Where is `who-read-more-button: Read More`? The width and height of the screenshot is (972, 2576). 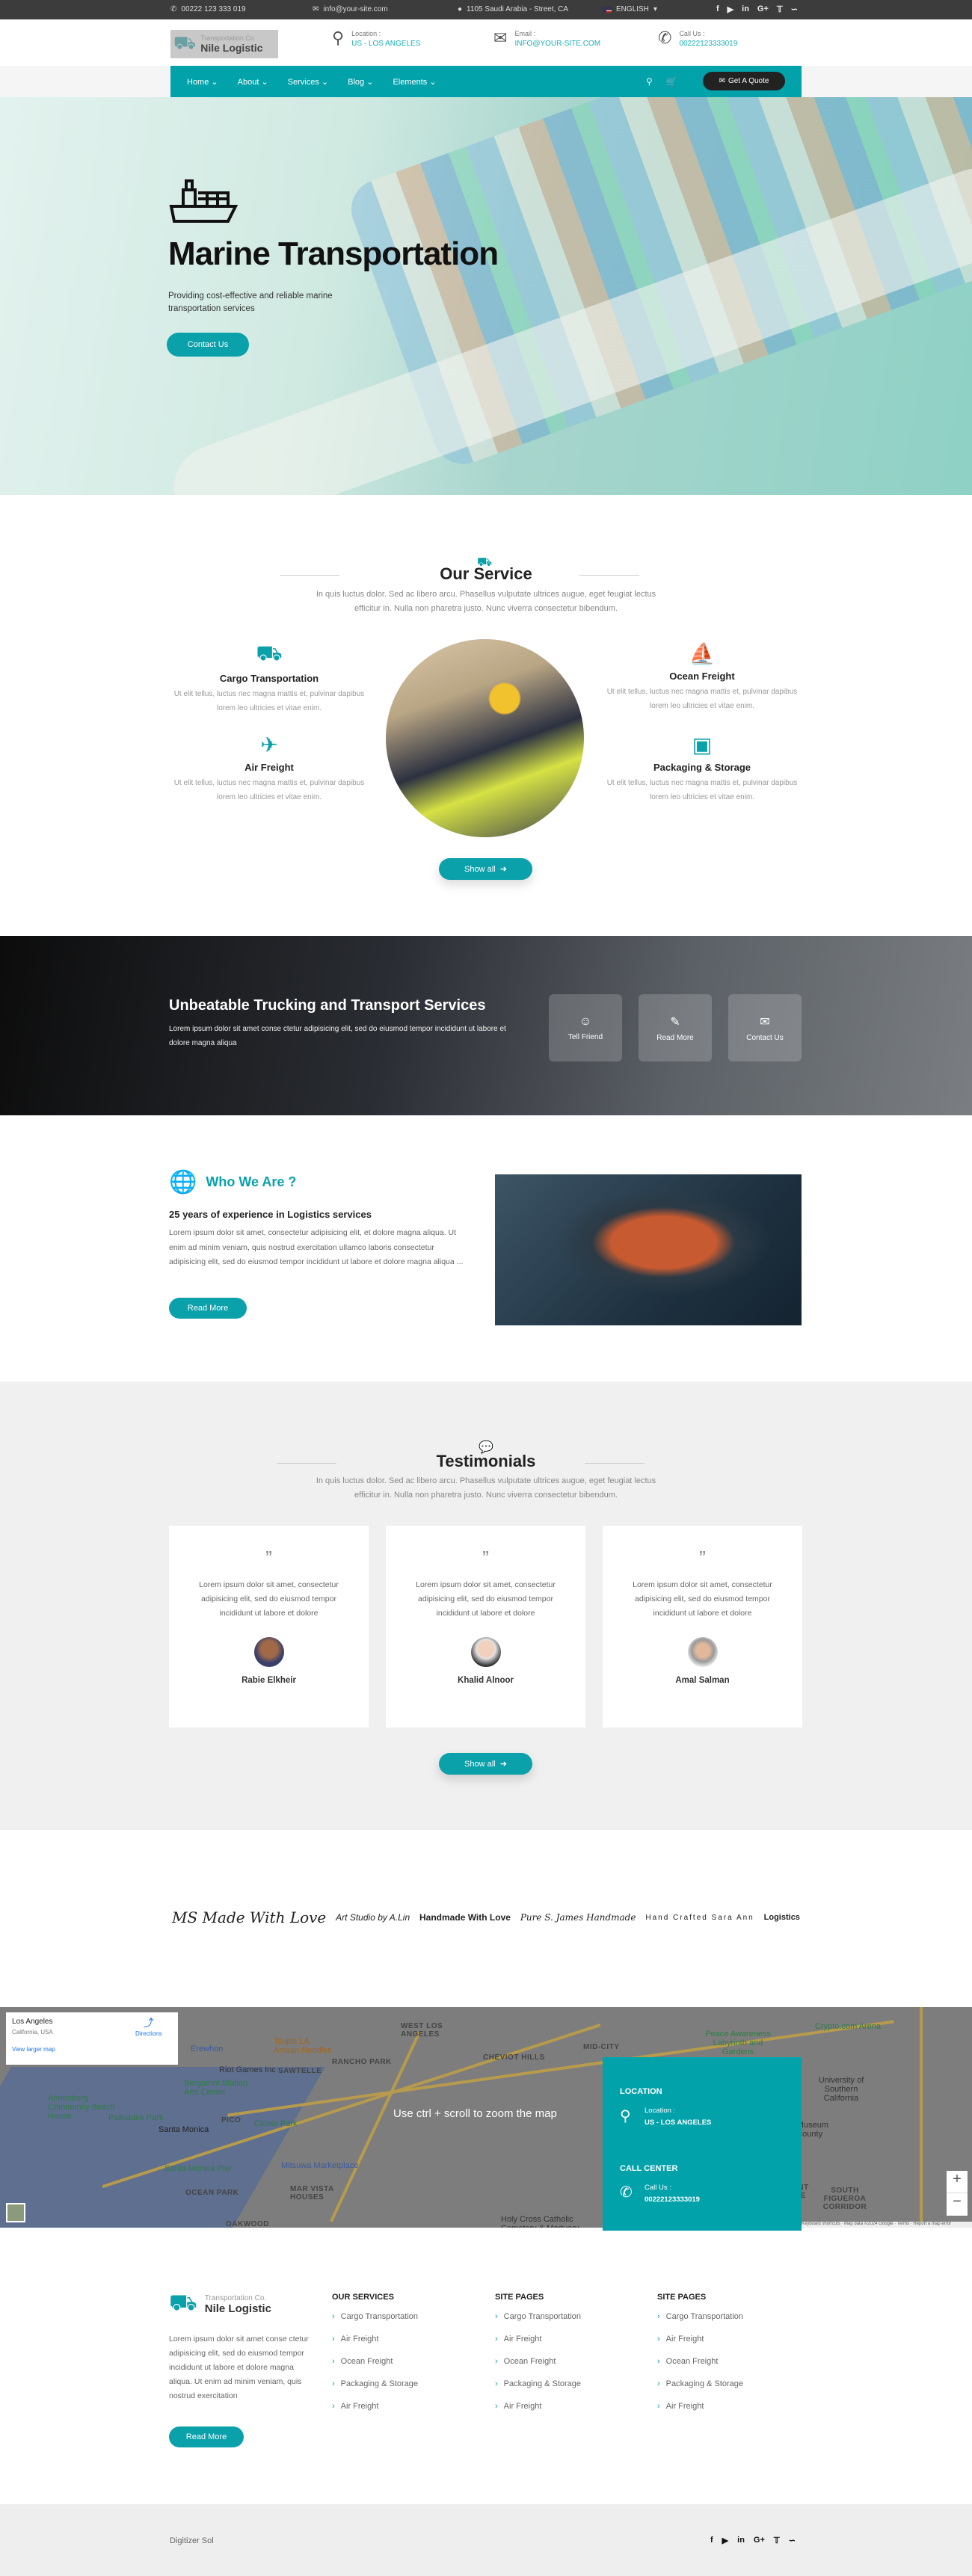 who-read-more-button: Read More is located at coordinates (208, 1308).